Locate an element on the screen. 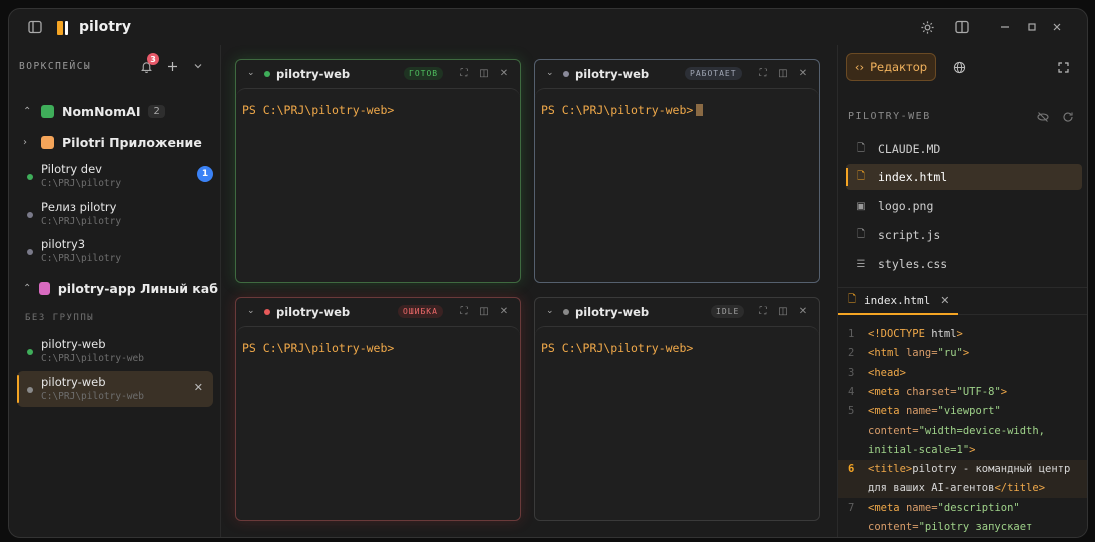  image-icon: ▣ is located at coordinates (861, 206).